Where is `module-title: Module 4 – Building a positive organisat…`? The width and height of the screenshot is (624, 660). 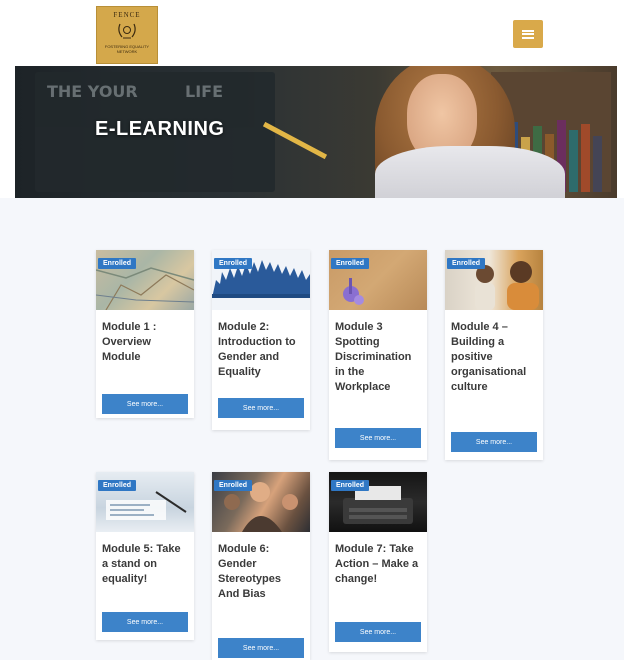 module-title: Module 4 – Building a positive organisat… is located at coordinates (494, 352).